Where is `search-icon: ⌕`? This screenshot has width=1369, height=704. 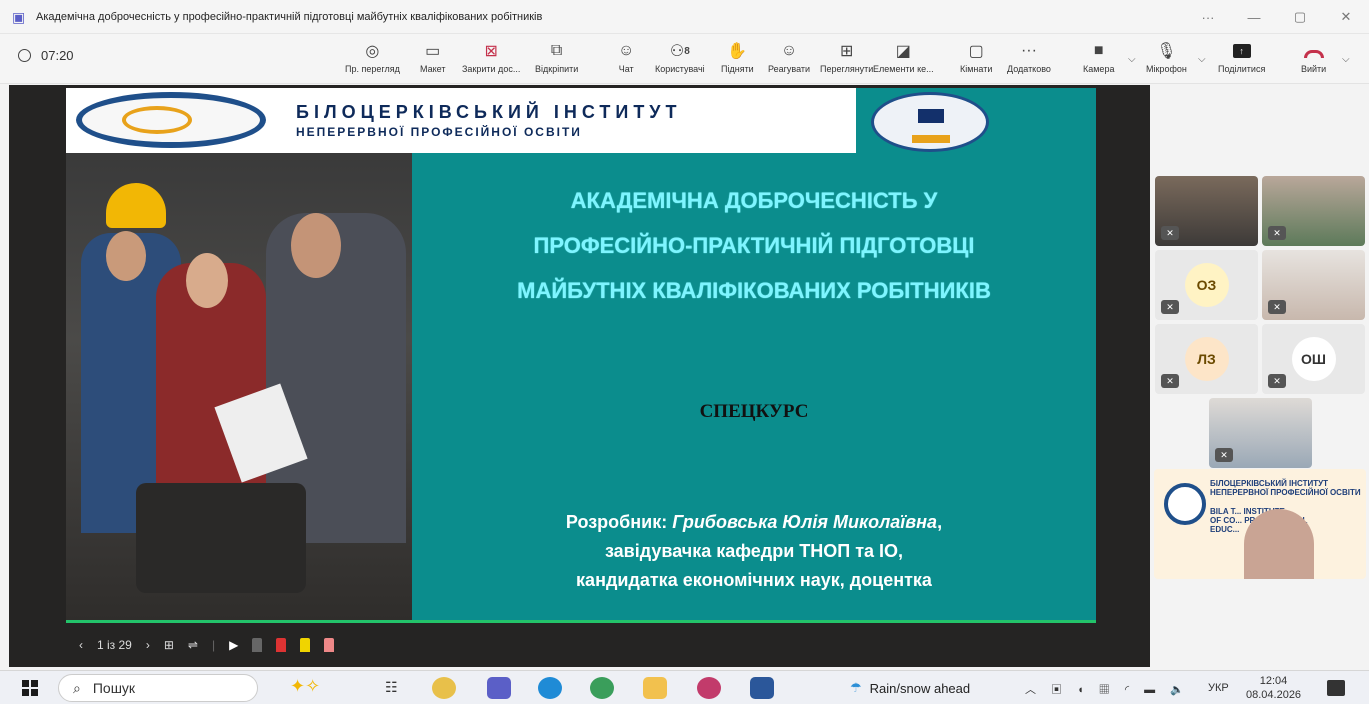
search-icon: ⌕ is located at coordinates (77, 687).